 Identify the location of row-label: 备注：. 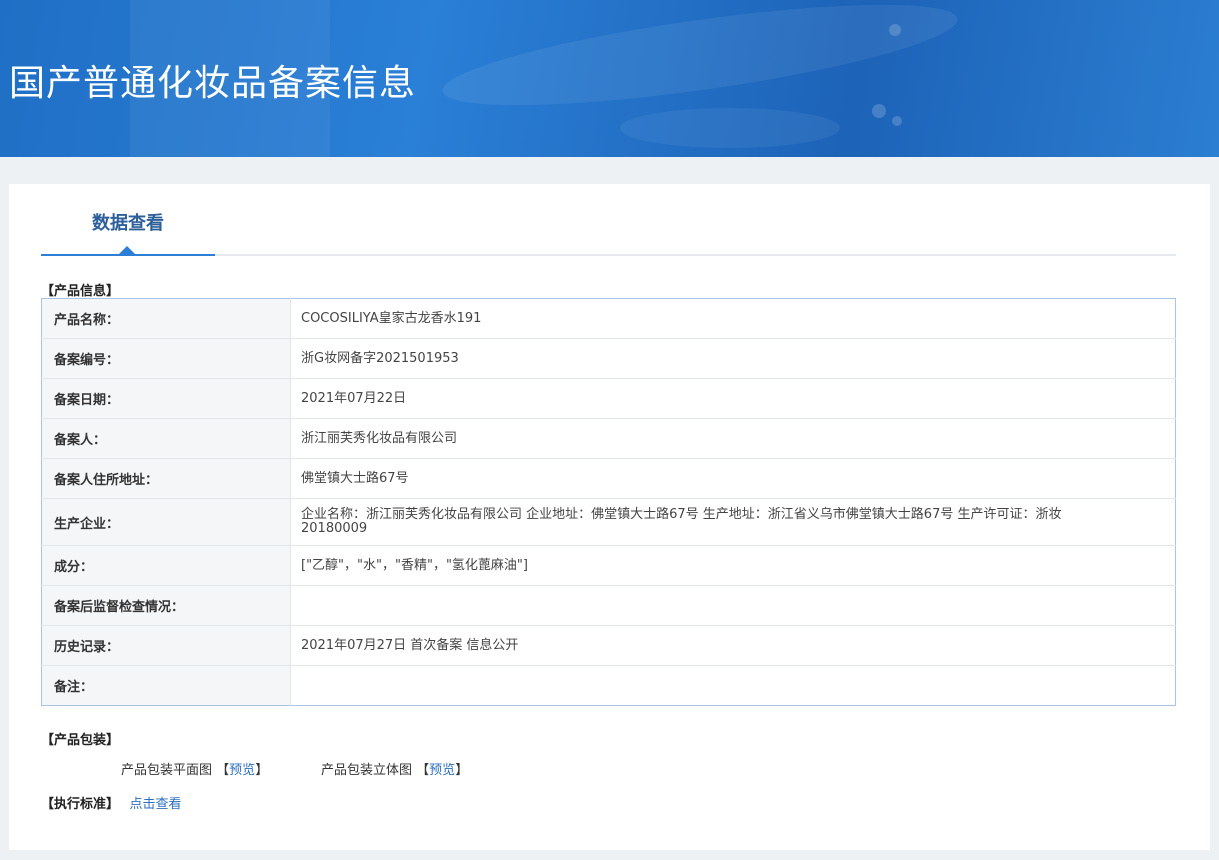
(166, 685).